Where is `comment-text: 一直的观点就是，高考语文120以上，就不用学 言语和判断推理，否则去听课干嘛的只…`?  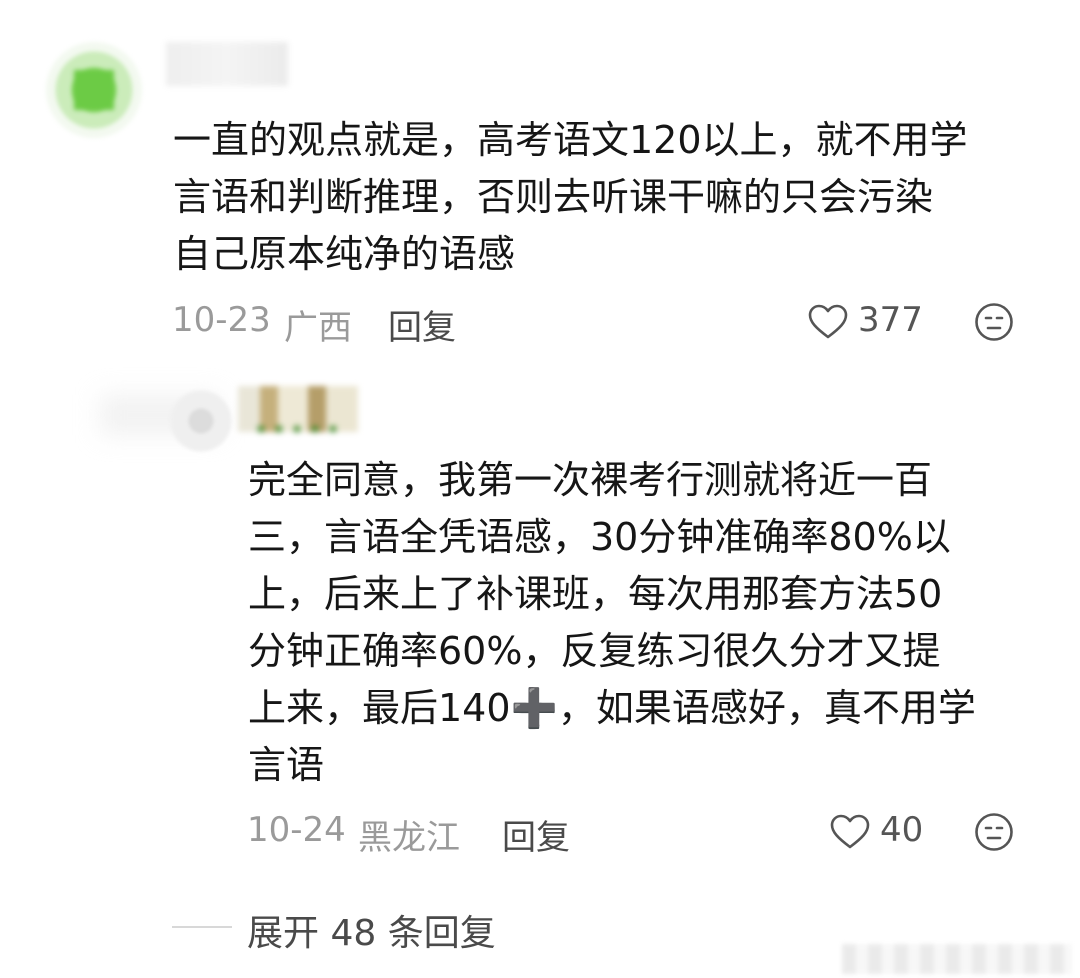
comment-text: 一直的观点就是，高考语文120以上，就不用学 言语和判断推理，否则去听课干嘛的只… is located at coordinates (613, 197).